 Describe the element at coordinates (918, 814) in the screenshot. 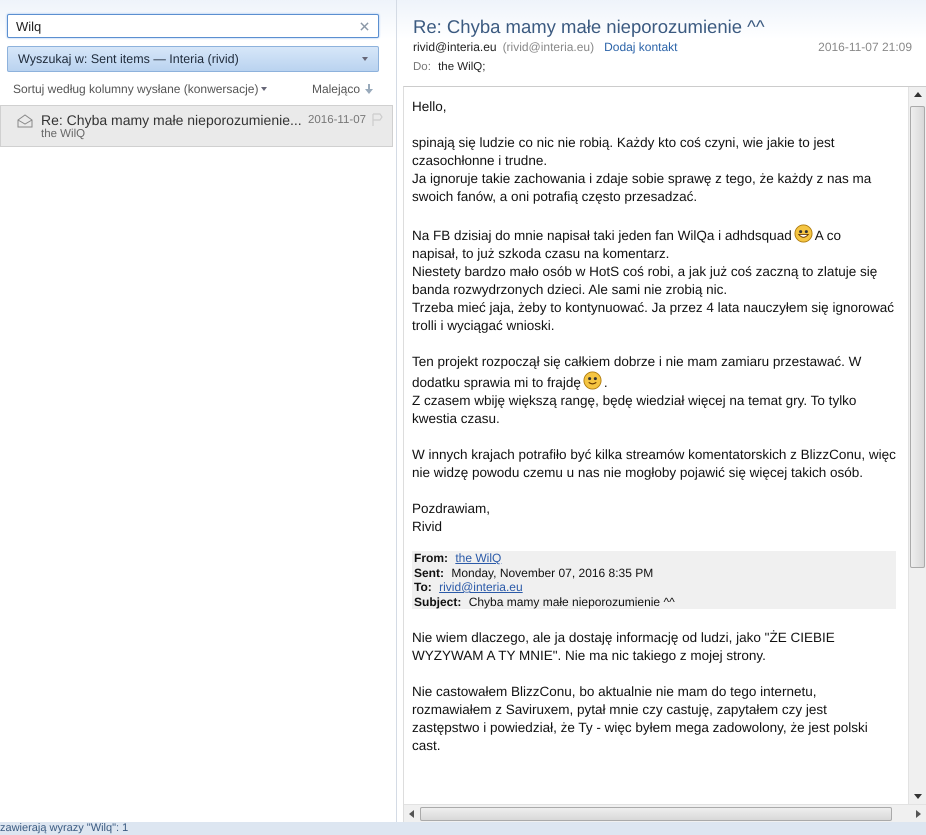

I see `scroll-right-icon` at that location.